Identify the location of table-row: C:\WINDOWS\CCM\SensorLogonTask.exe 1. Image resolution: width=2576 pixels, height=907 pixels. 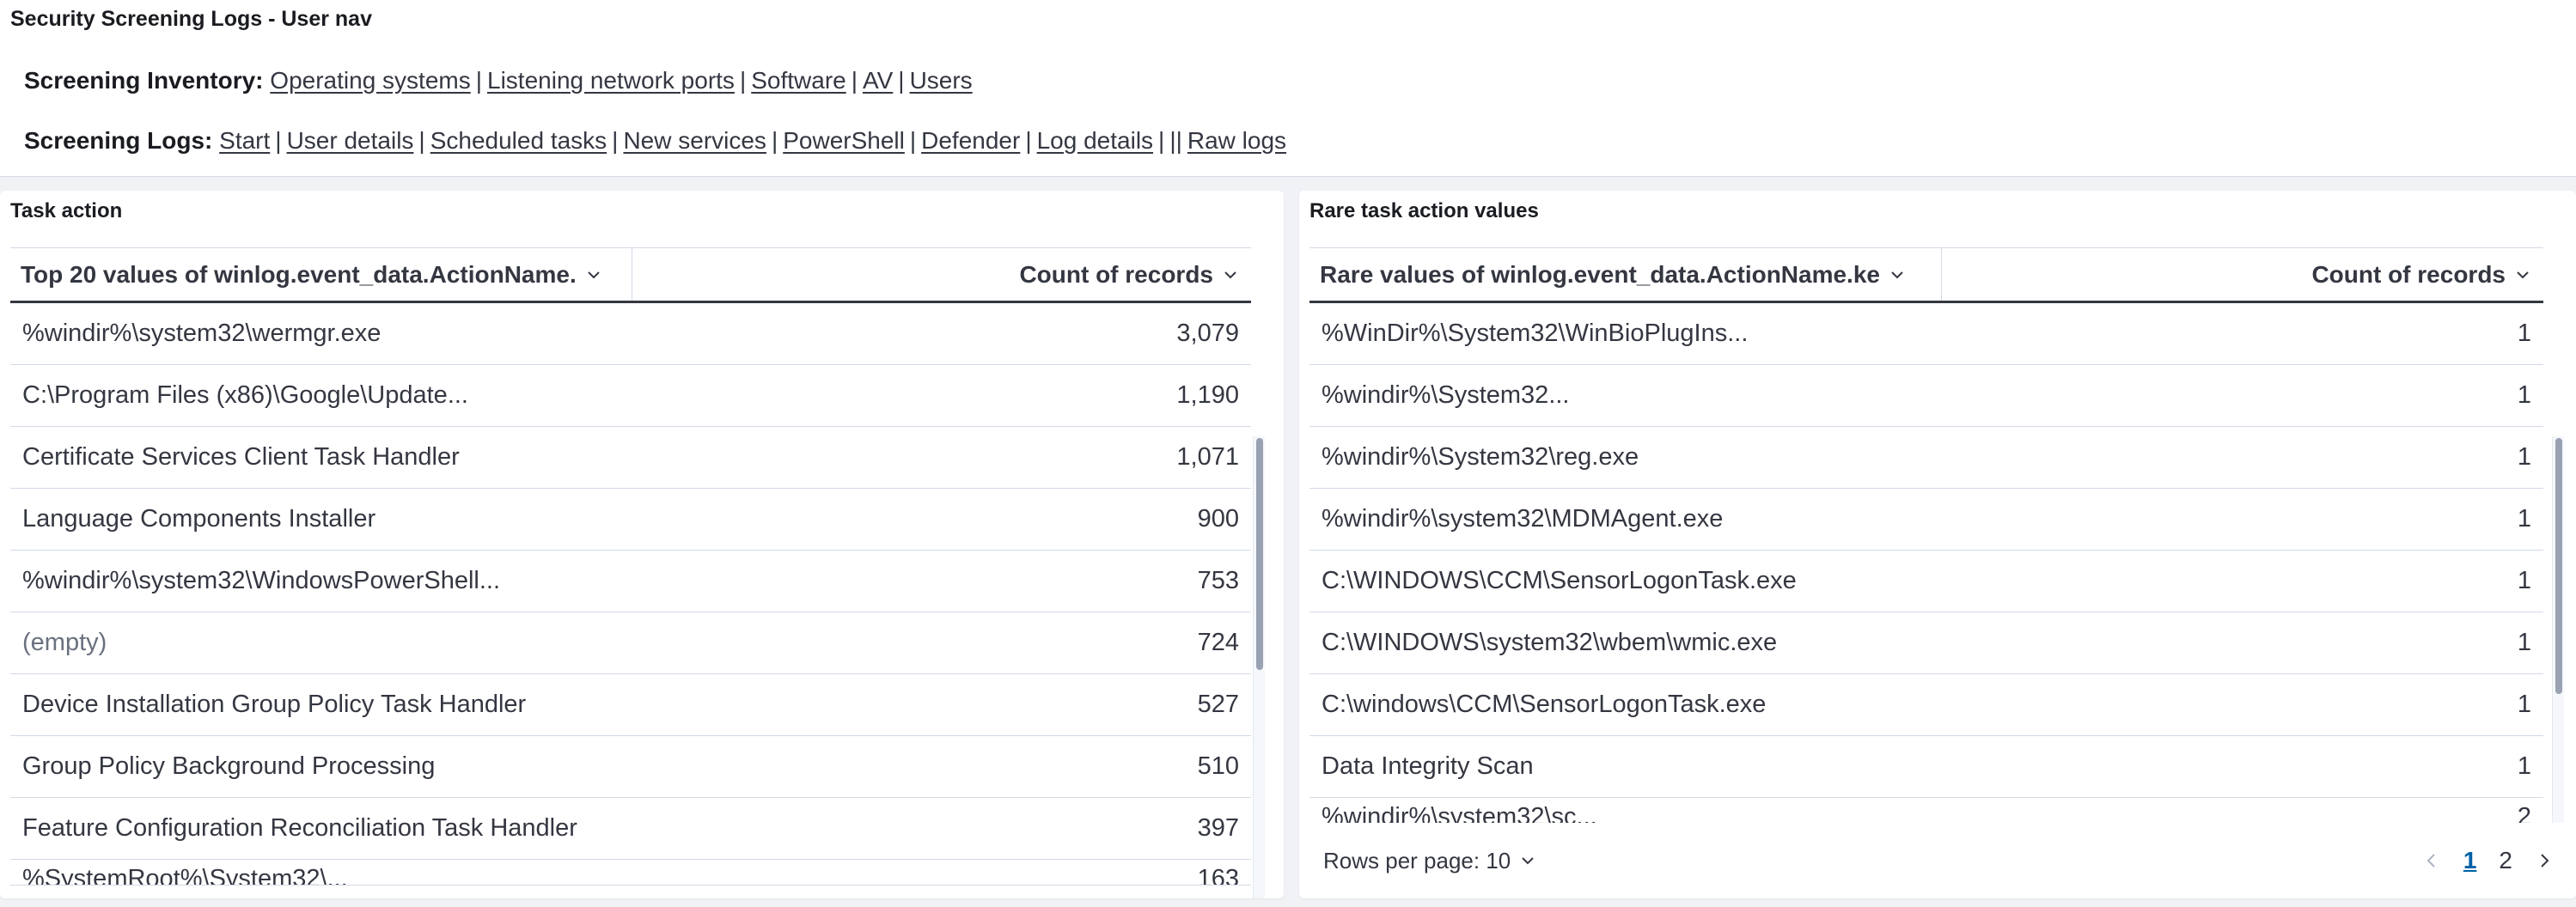
(1926, 581).